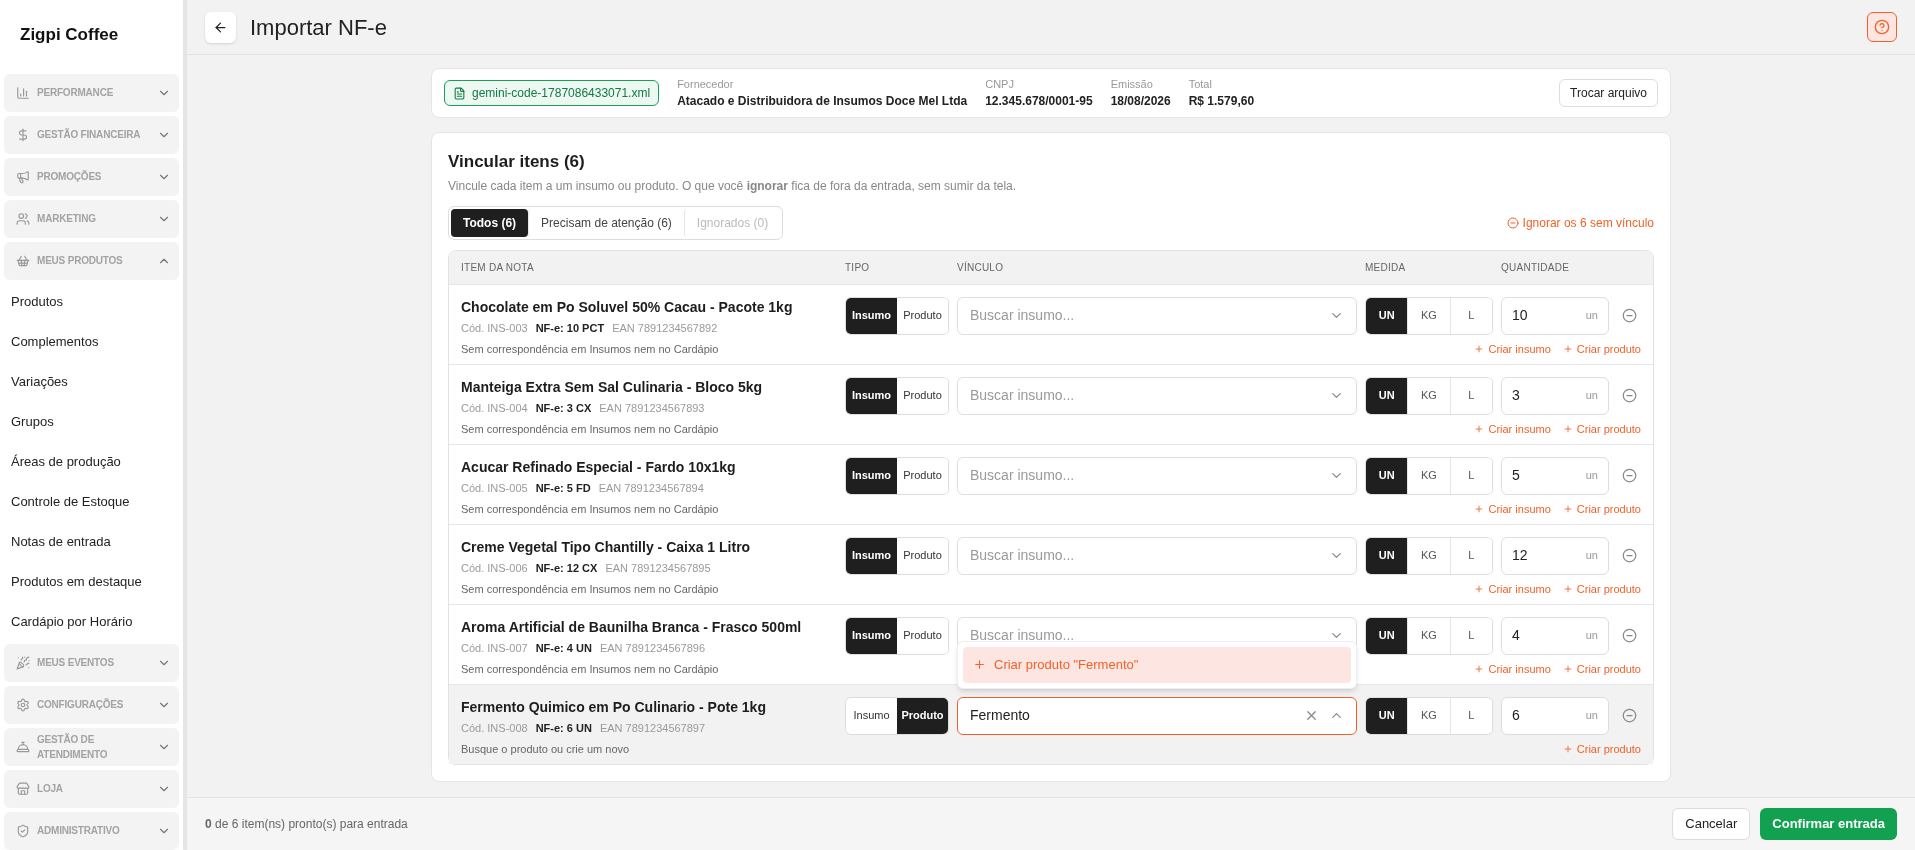 The image size is (1915, 850). I want to click on sidebar-item: Cardápio por Horário, so click(91, 621).